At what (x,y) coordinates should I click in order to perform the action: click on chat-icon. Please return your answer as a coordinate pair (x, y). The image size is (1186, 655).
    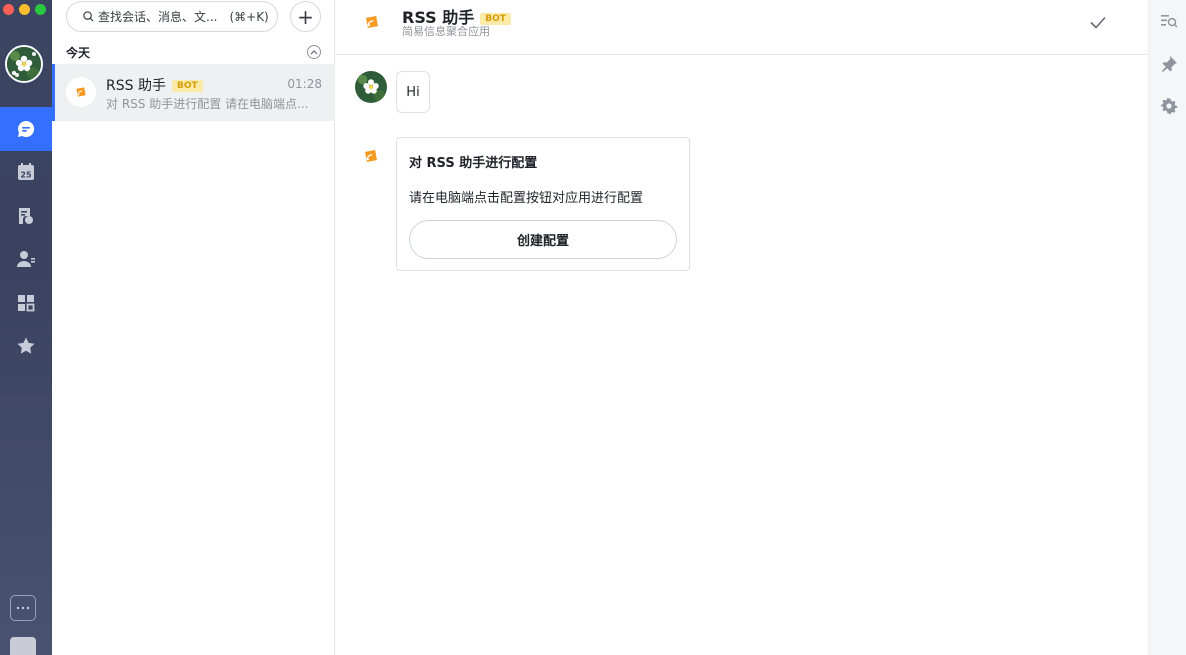
    Looking at the image, I should click on (26, 128).